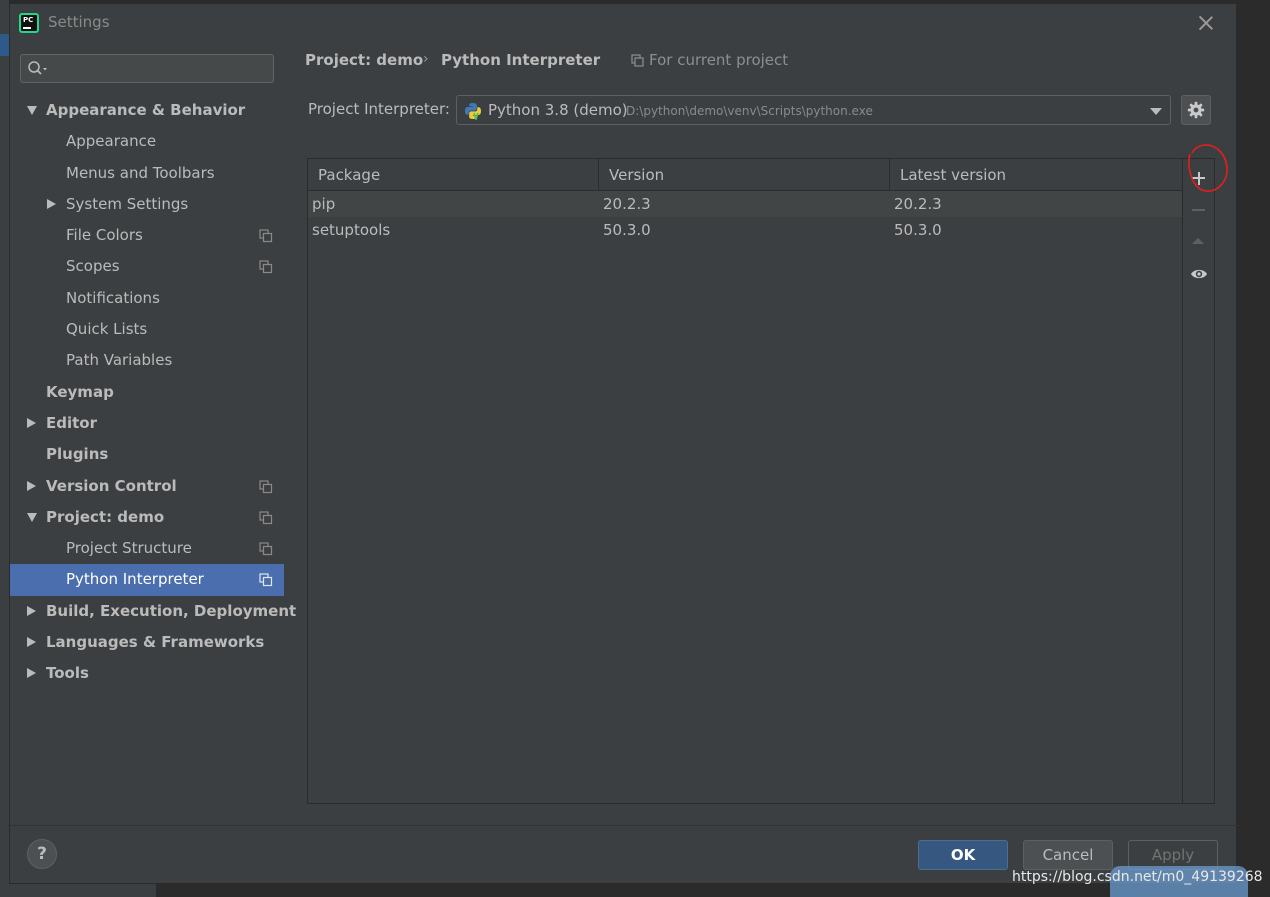  I want to click on settings-search, so click(147, 68).